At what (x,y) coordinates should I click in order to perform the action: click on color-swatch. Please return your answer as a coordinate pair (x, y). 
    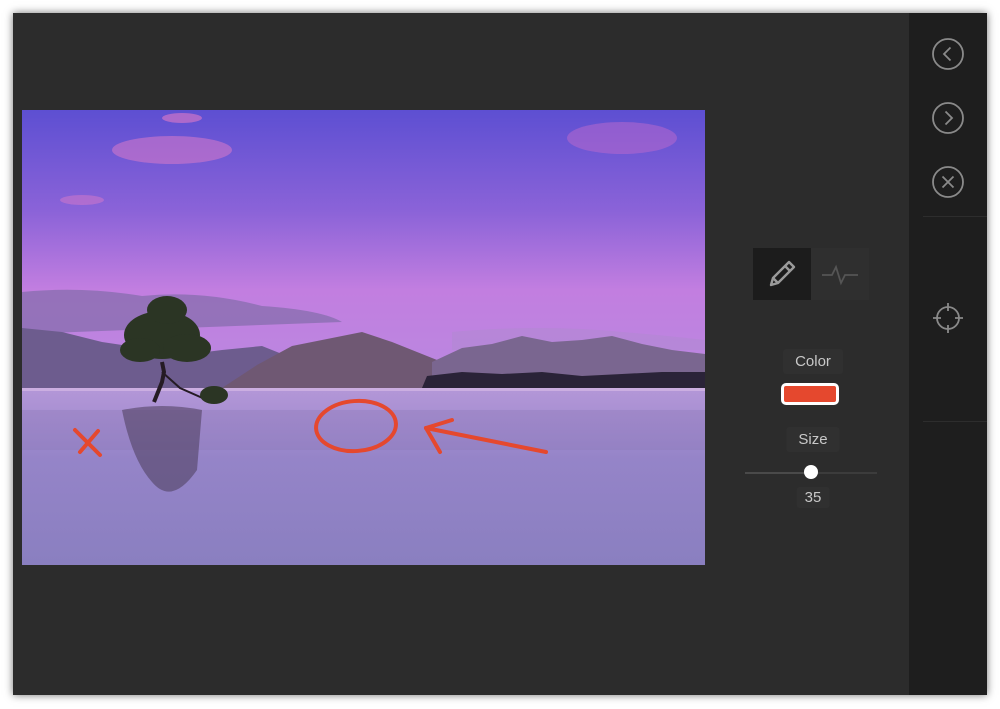
    Looking at the image, I should click on (810, 394).